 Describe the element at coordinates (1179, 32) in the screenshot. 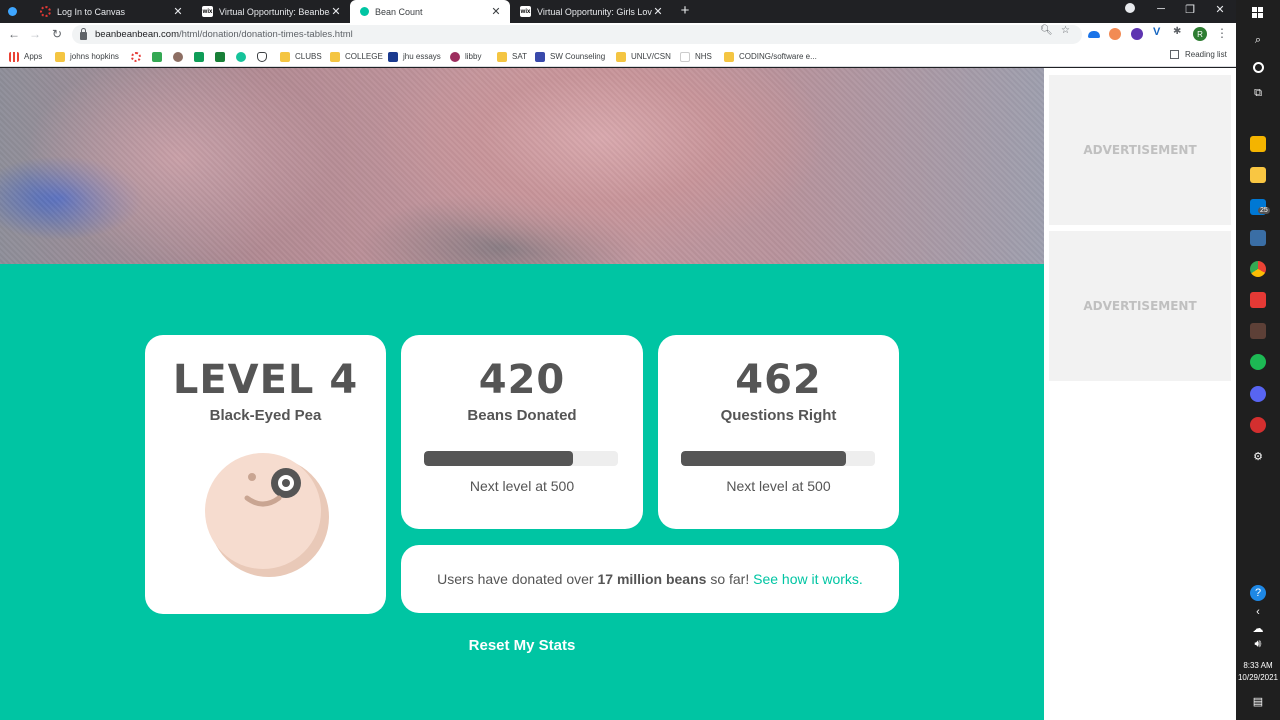

I see `puzzle-extensions-icon: ✱` at that location.